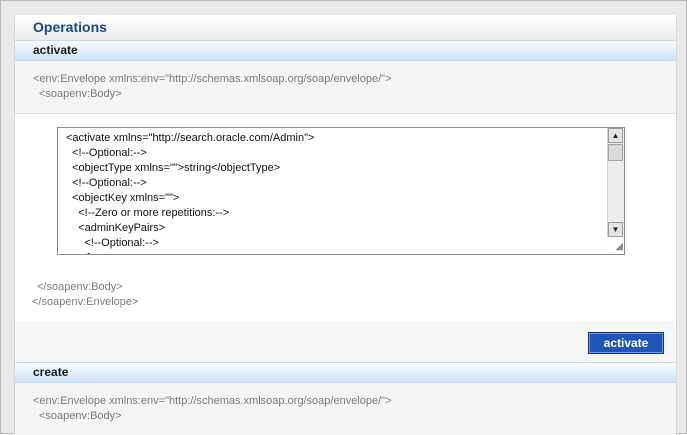 The width and height of the screenshot is (687, 435). Describe the element at coordinates (617, 247) in the screenshot. I see `resize-grip-icon: ◢` at that location.